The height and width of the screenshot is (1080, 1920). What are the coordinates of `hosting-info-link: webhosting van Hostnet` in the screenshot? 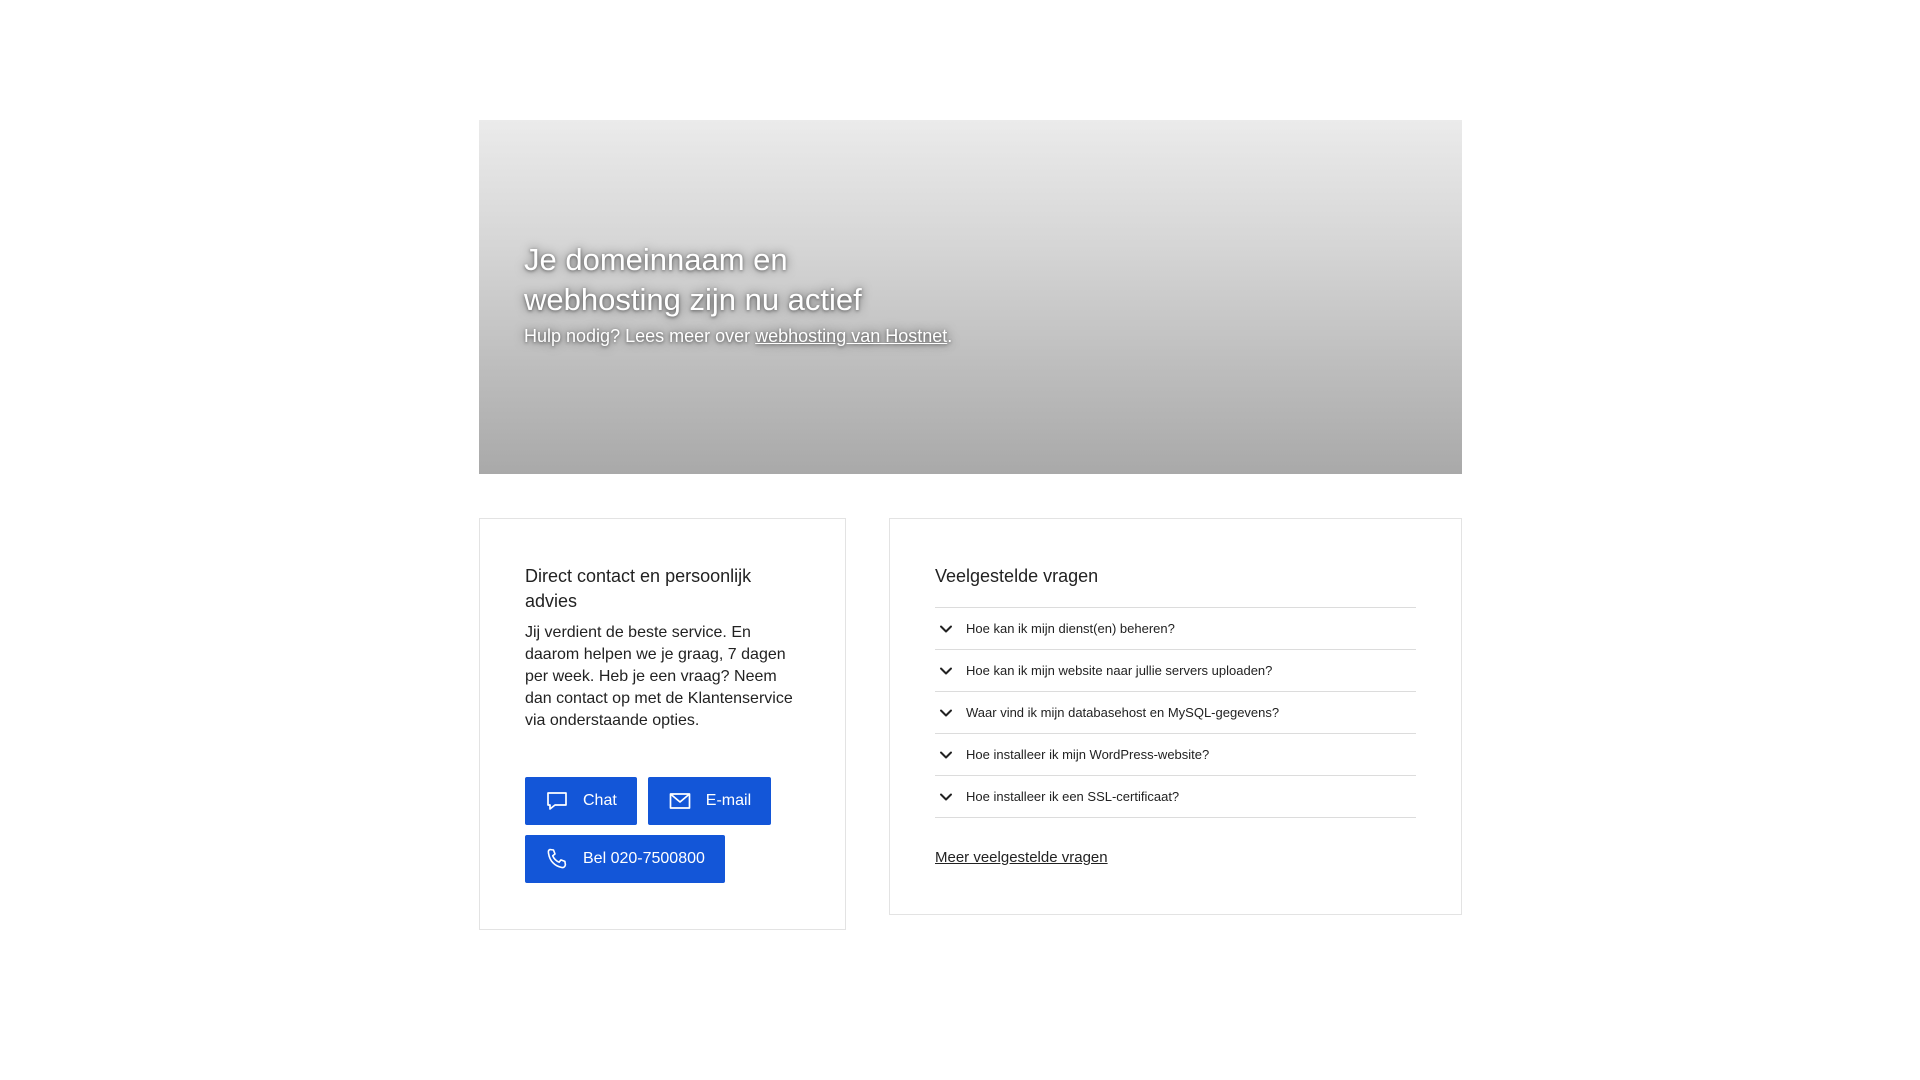 It's located at (851, 336).